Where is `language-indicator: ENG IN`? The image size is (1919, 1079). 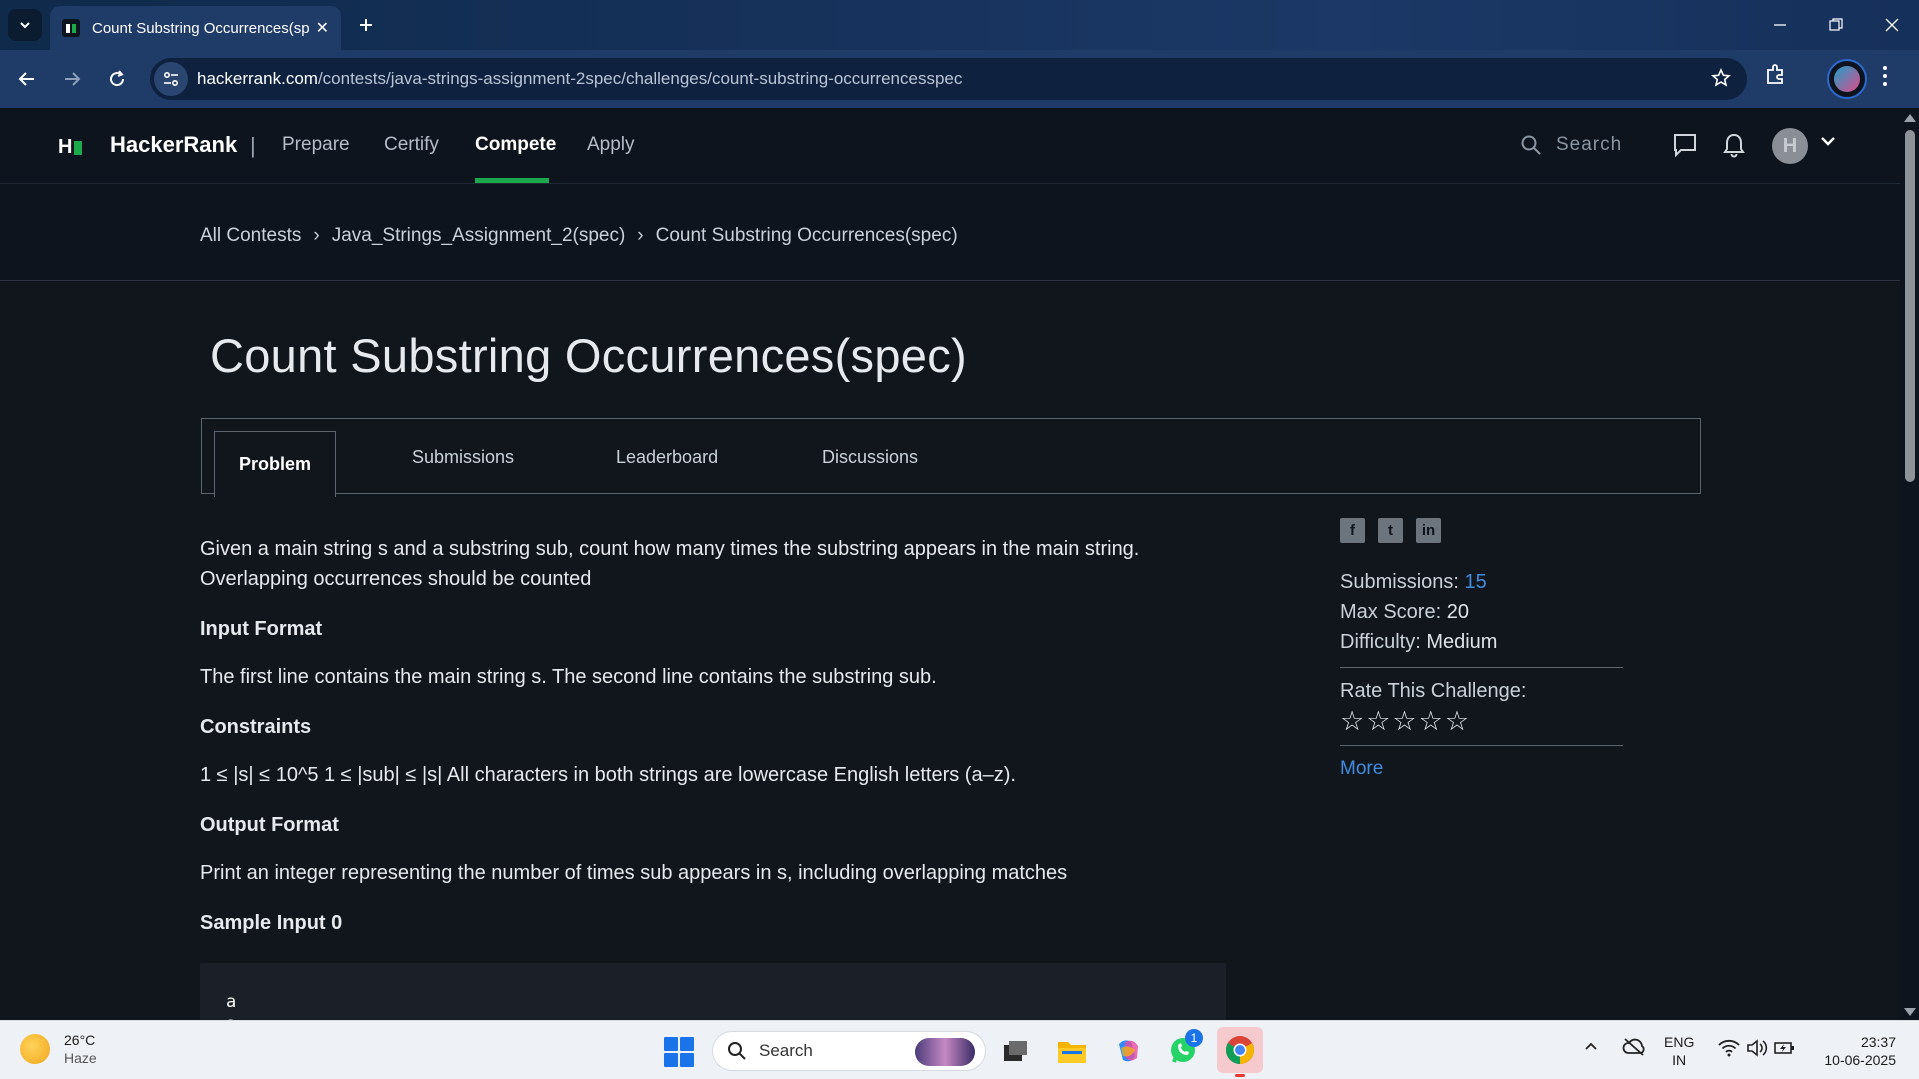
language-indicator: ENG IN is located at coordinates (1679, 1051).